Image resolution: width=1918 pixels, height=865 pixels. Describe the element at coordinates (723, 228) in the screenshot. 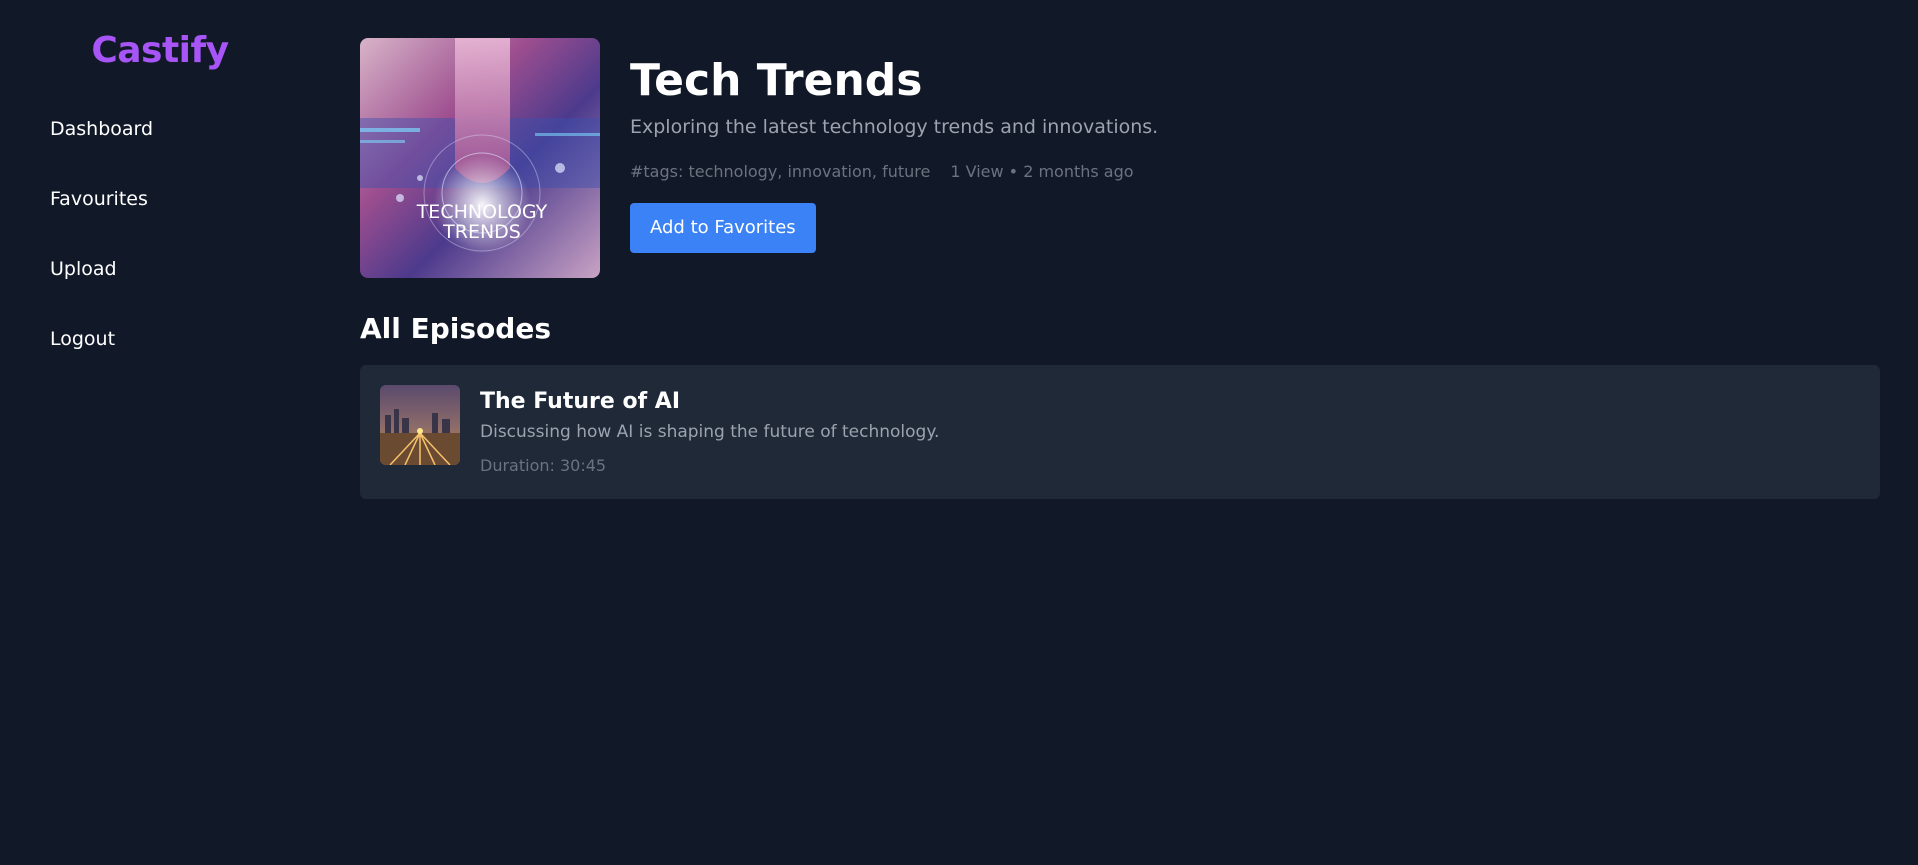

I see `add-to-favorites-button: Add to Favorites` at that location.